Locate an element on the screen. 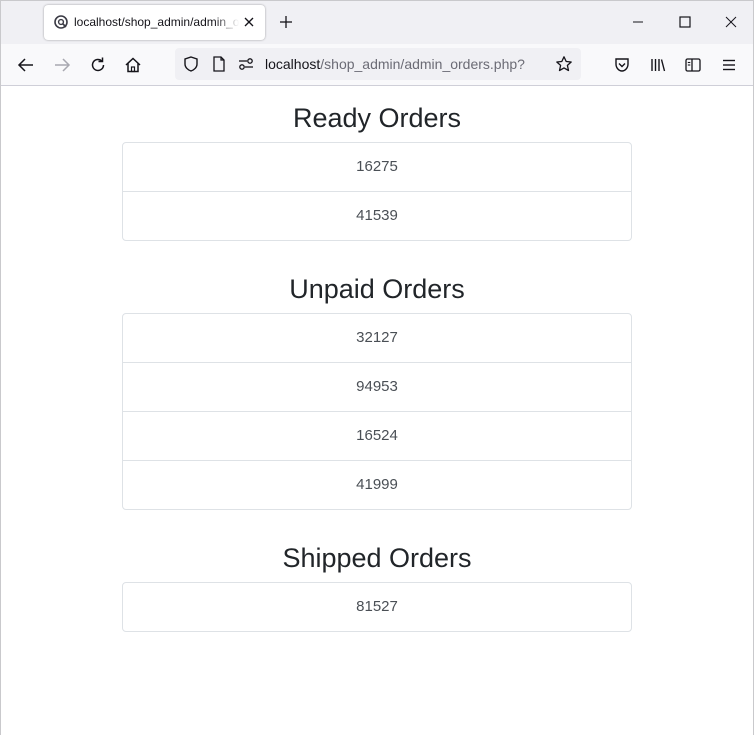  address-bar: localhost/shop_admin/admin_orders.php? is located at coordinates (378, 64).